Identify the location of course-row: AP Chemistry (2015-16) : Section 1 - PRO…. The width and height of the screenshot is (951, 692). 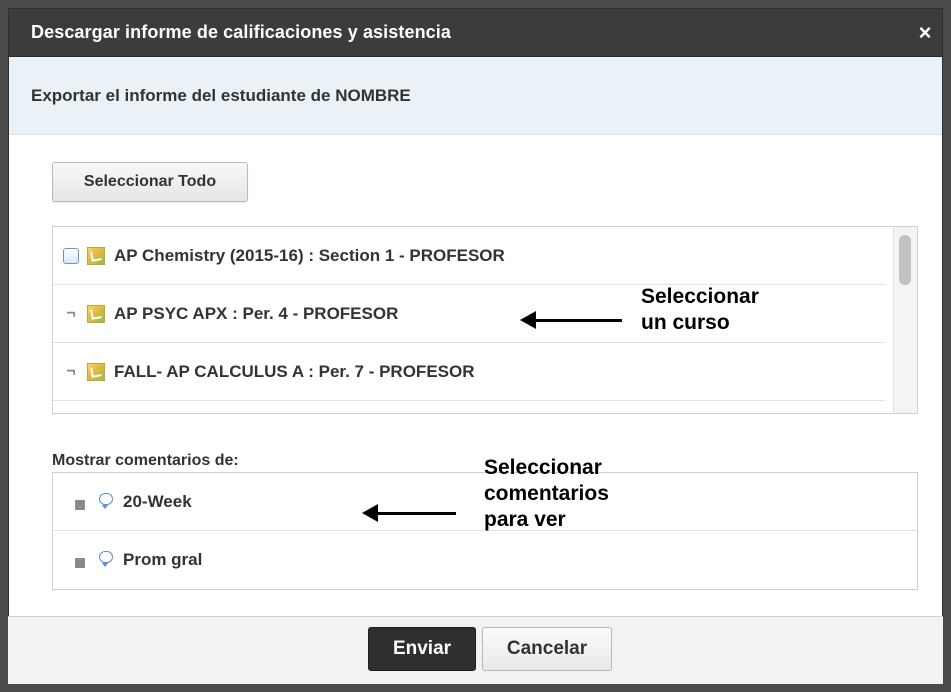
(469, 256).